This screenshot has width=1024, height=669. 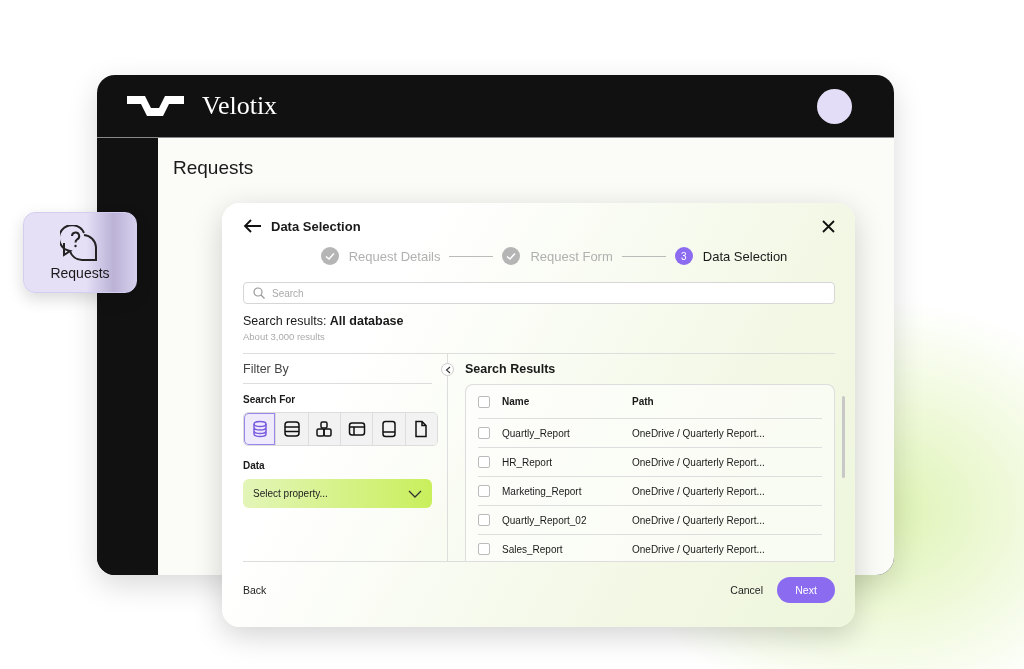 I want to click on results-count: About 3,000 results, so click(x=284, y=336).